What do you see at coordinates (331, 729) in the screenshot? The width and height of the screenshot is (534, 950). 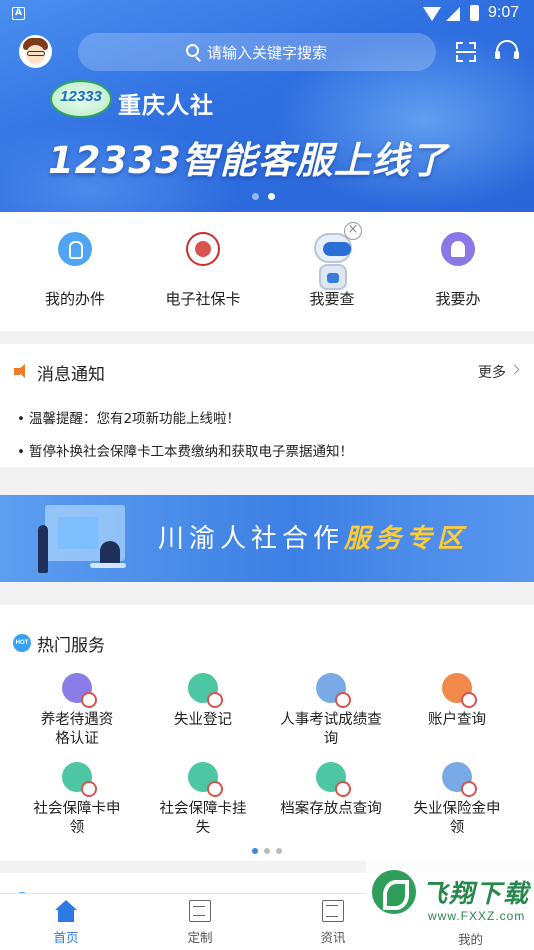 I see `service-label: 人事考试成绩查询` at bounding box center [331, 729].